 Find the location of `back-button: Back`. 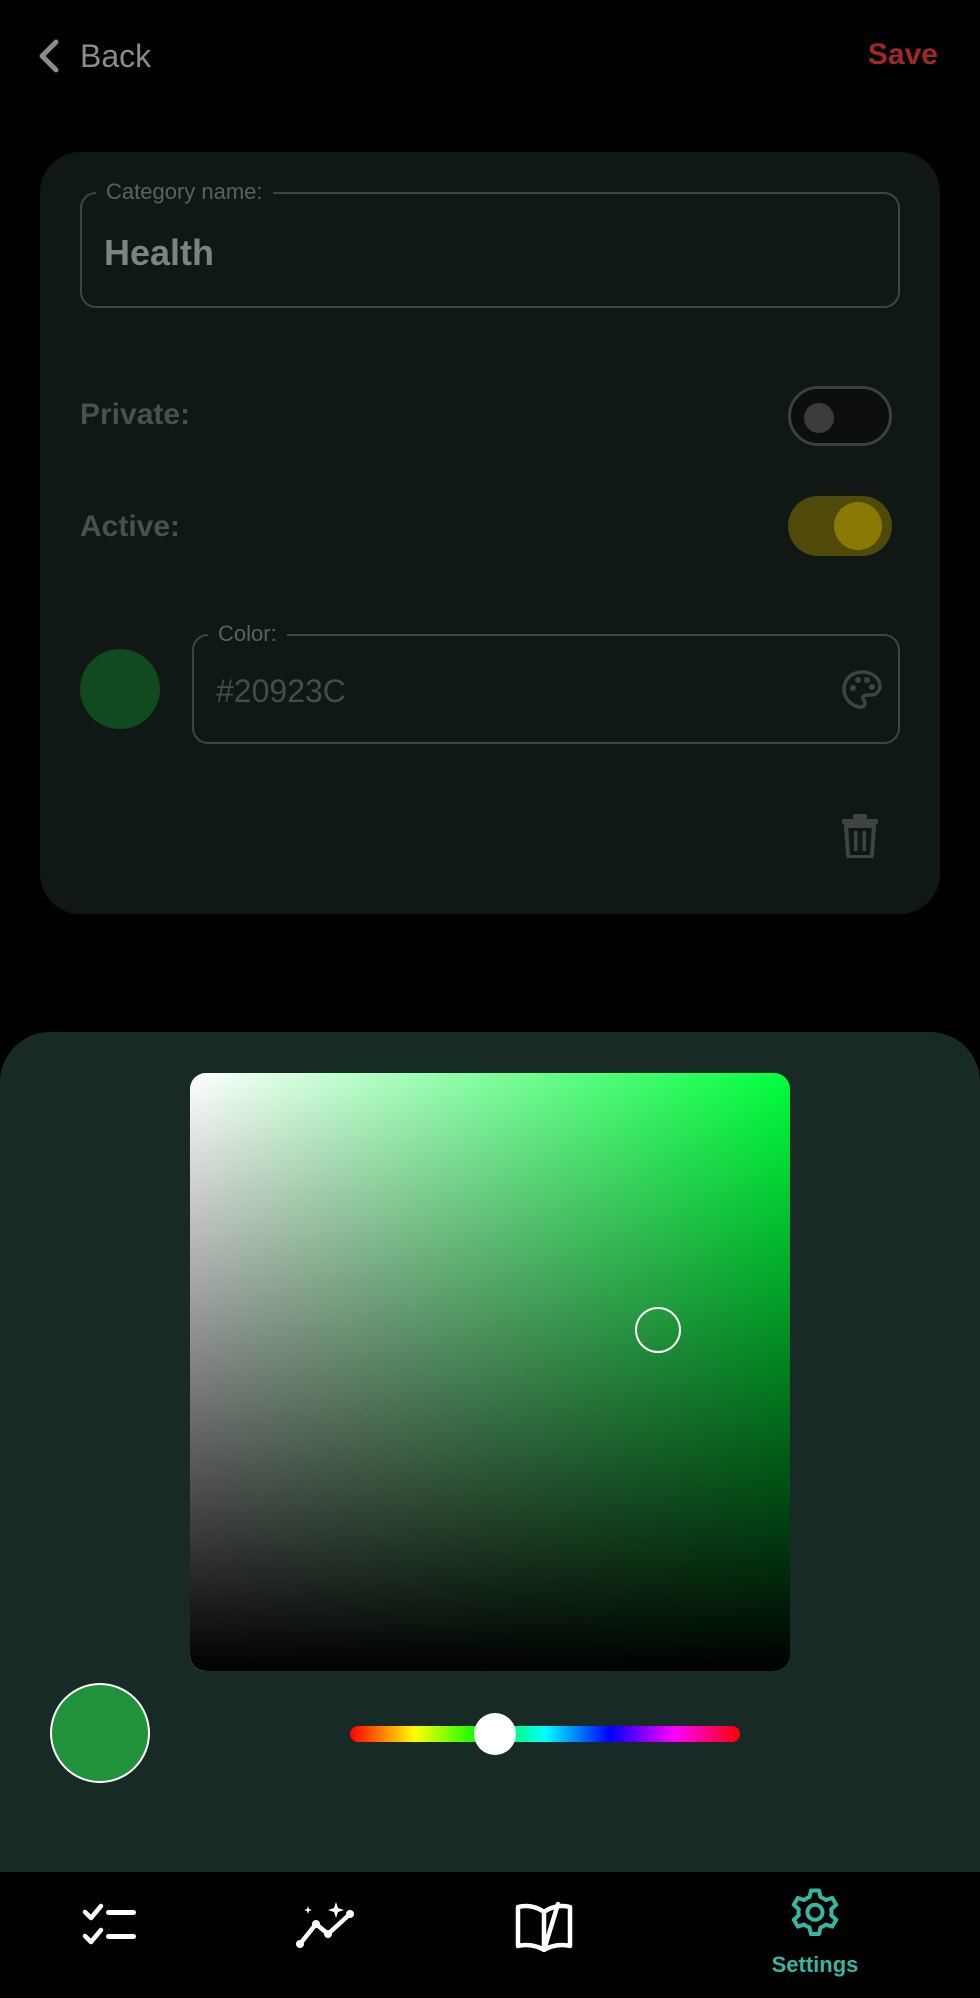

back-button: Back is located at coordinates (93, 56).